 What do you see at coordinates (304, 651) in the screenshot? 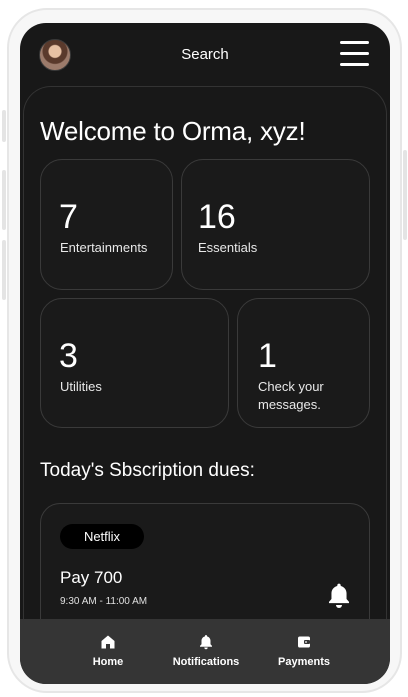
I see `nav-payments: Payments` at bounding box center [304, 651].